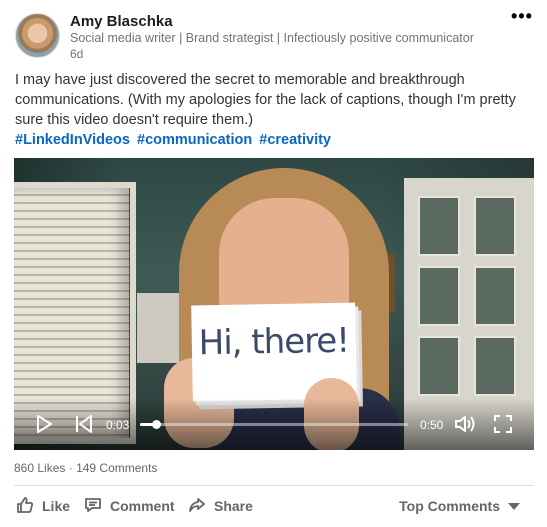 The image size is (547, 527). I want to click on shelf, so click(159, 328).